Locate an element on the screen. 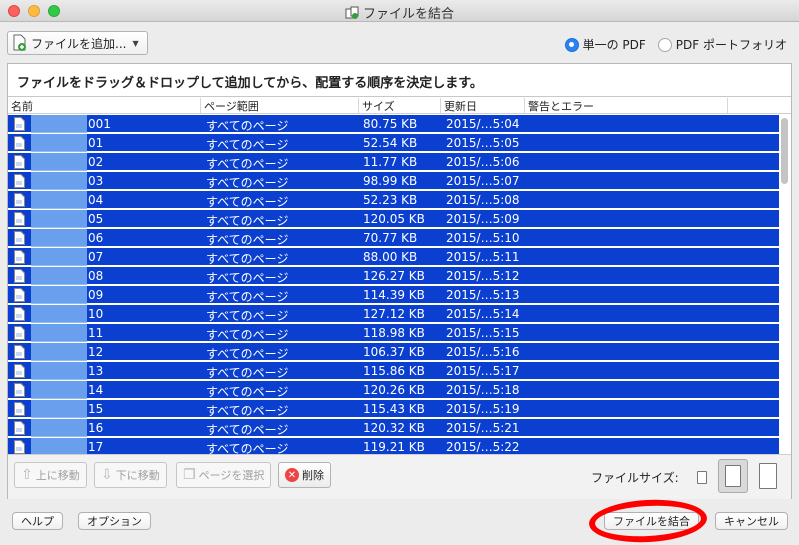 This screenshot has height=545, width=799. column-header-size: サイズ is located at coordinates (400, 105).